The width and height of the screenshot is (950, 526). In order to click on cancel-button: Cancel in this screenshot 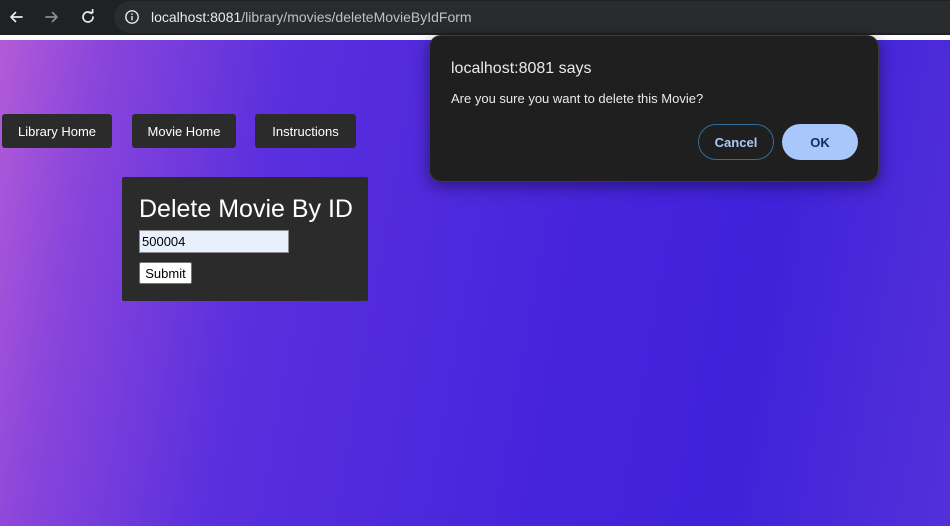, I will do `click(736, 142)`.